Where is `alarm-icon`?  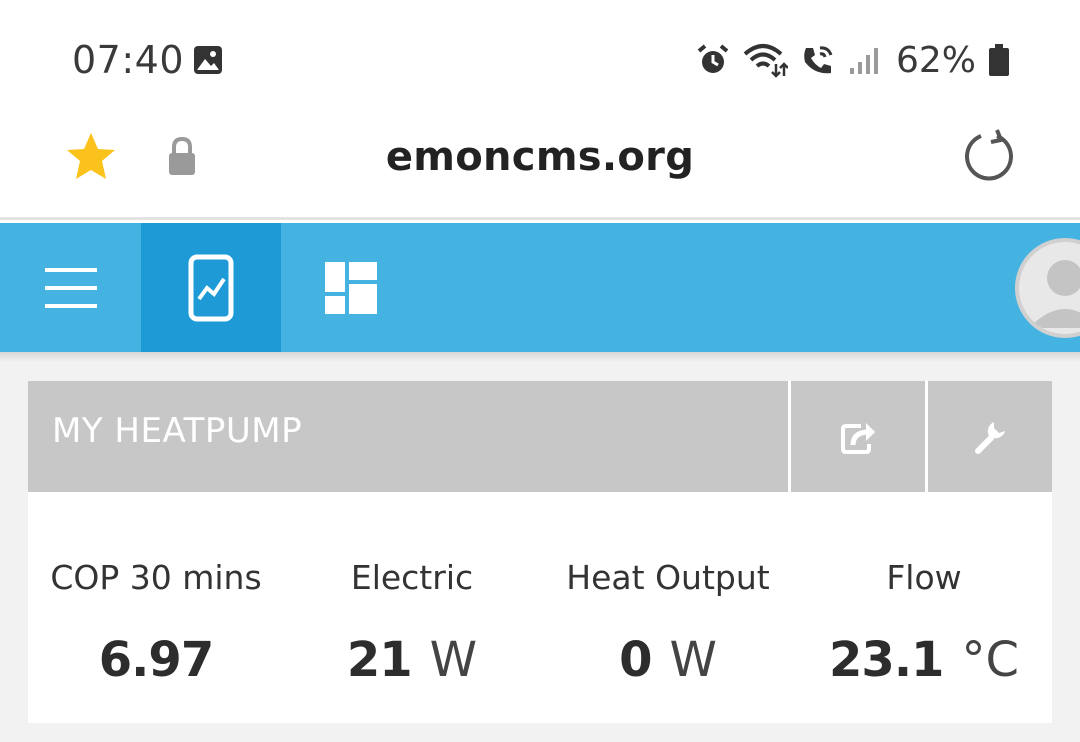
alarm-icon is located at coordinates (713, 58).